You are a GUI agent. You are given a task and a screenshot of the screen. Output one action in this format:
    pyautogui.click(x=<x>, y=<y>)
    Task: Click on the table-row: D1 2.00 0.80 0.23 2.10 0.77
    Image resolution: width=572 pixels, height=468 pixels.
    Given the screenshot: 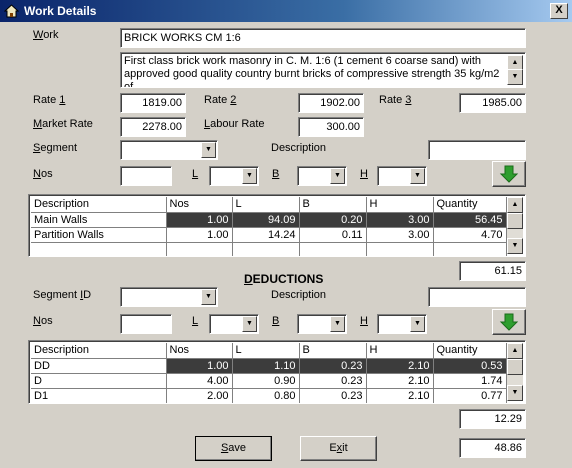 What is the action you would take?
    pyautogui.click(x=269, y=395)
    